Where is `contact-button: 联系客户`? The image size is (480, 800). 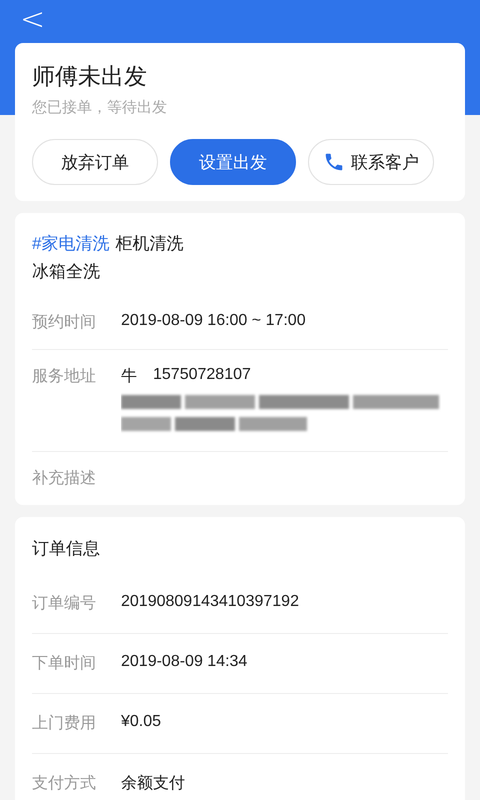 contact-button: 联系客户 is located at coordinates (371, 162).